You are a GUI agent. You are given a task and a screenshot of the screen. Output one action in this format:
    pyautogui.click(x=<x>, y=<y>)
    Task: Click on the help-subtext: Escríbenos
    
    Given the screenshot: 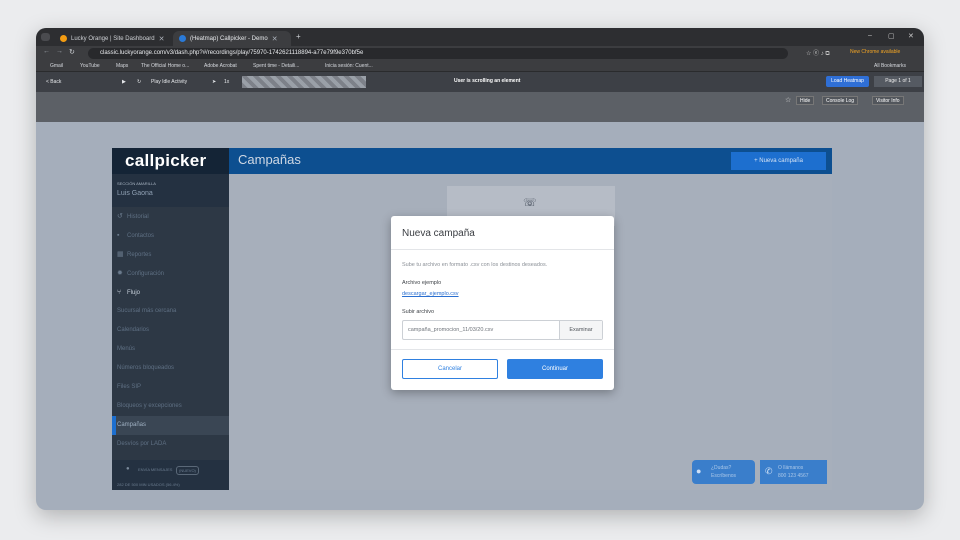 What is the action you would take?
    pyautogui.click(x=724, y=476)
    